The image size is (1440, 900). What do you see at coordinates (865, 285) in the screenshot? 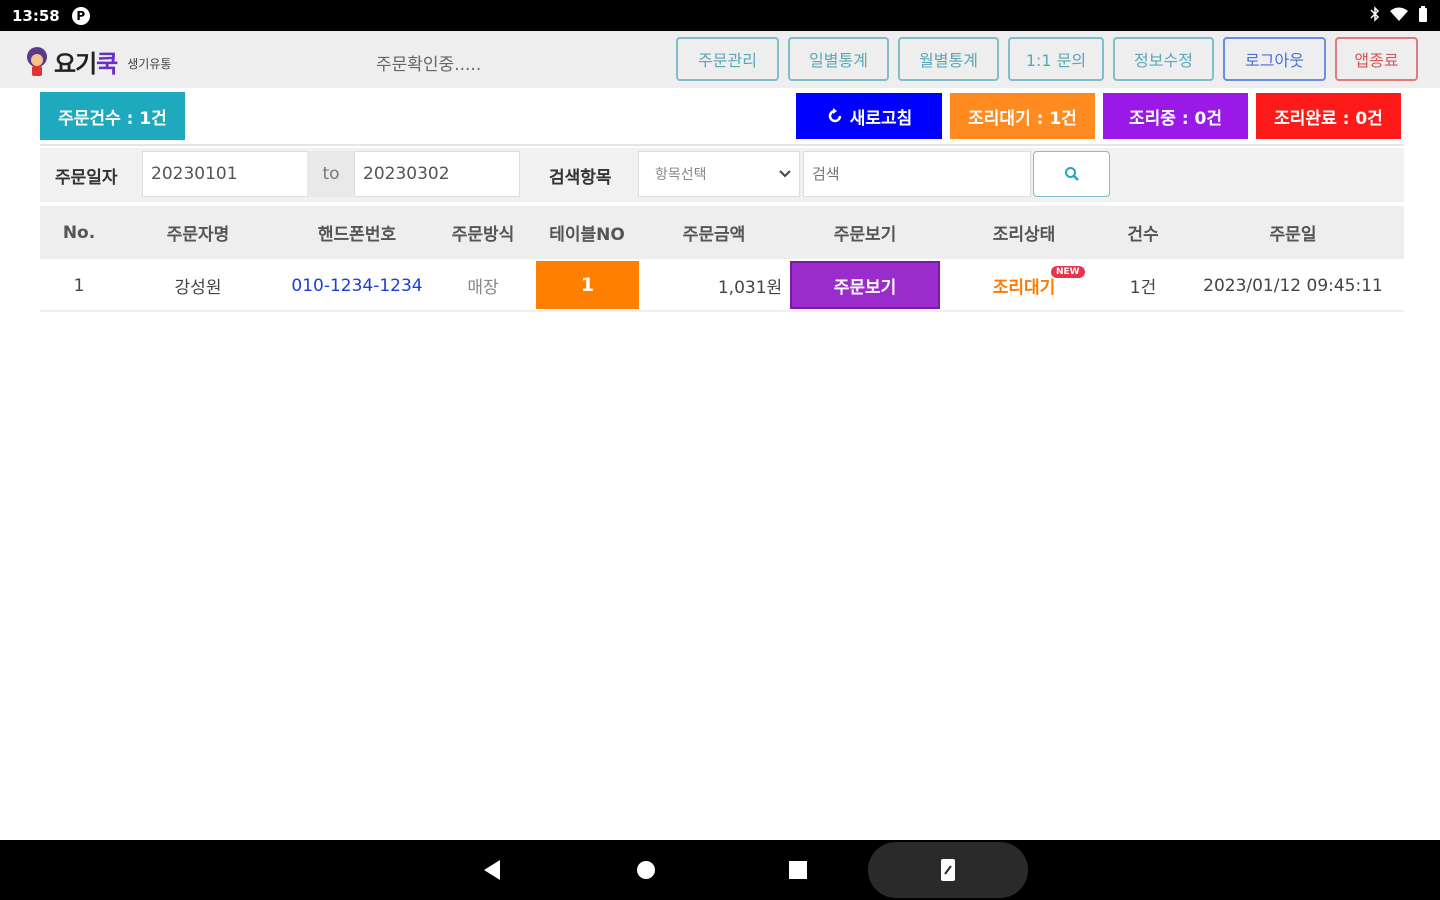
I see `view-order-button: 주문보기` at bounding box center [865, 285].